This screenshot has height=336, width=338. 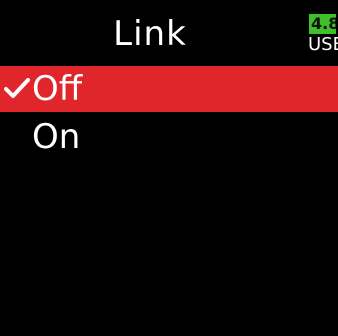 What do you see at coordinates (169, 89) in the screenshot?
I see `option-off: Off` at bounding box center [169, 89].